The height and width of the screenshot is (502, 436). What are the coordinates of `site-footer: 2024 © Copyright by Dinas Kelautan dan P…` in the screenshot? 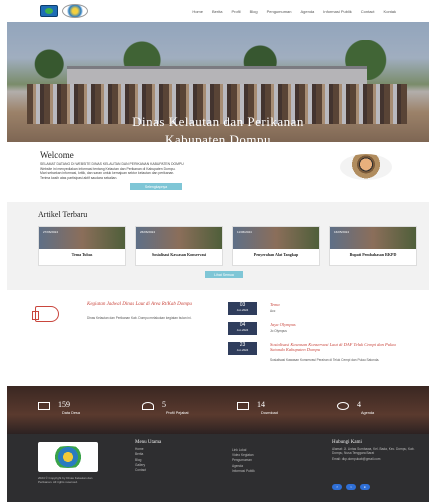 It's located at (218, 468).